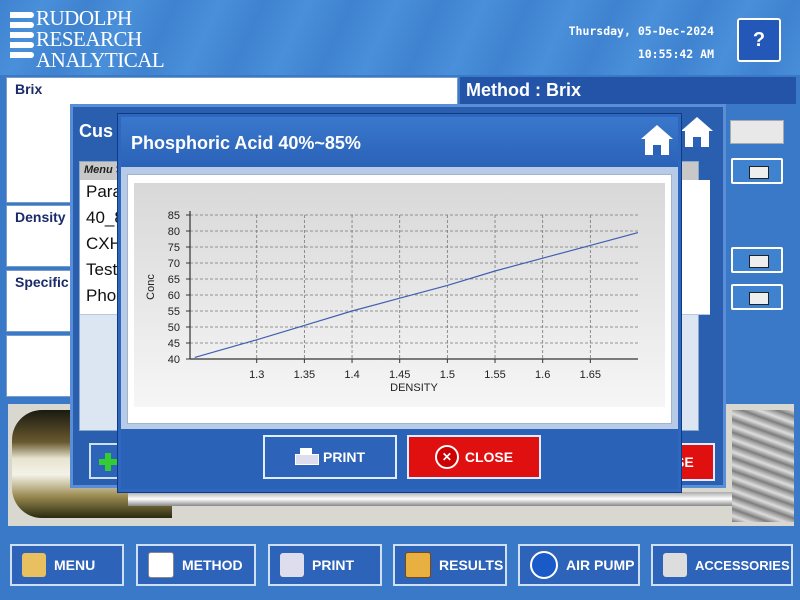 Image resolution: width=800 pixels, height=600 pixels. What do you see at coordinates (174, 280) in the screenshot?
I see `y-tick-label: 65` at bounding box center [174, 280].